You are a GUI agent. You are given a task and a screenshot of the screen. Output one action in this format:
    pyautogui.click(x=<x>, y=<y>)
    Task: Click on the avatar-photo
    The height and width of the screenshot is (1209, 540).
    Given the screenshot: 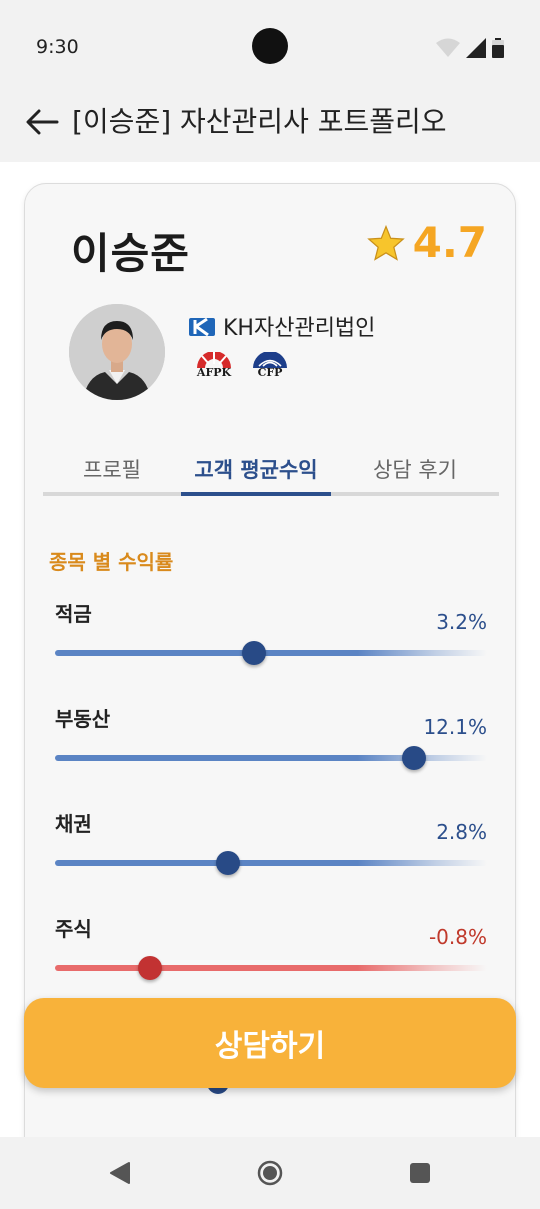 What is the action you would take?
    pyautogui.click(x=117, y=352)
    